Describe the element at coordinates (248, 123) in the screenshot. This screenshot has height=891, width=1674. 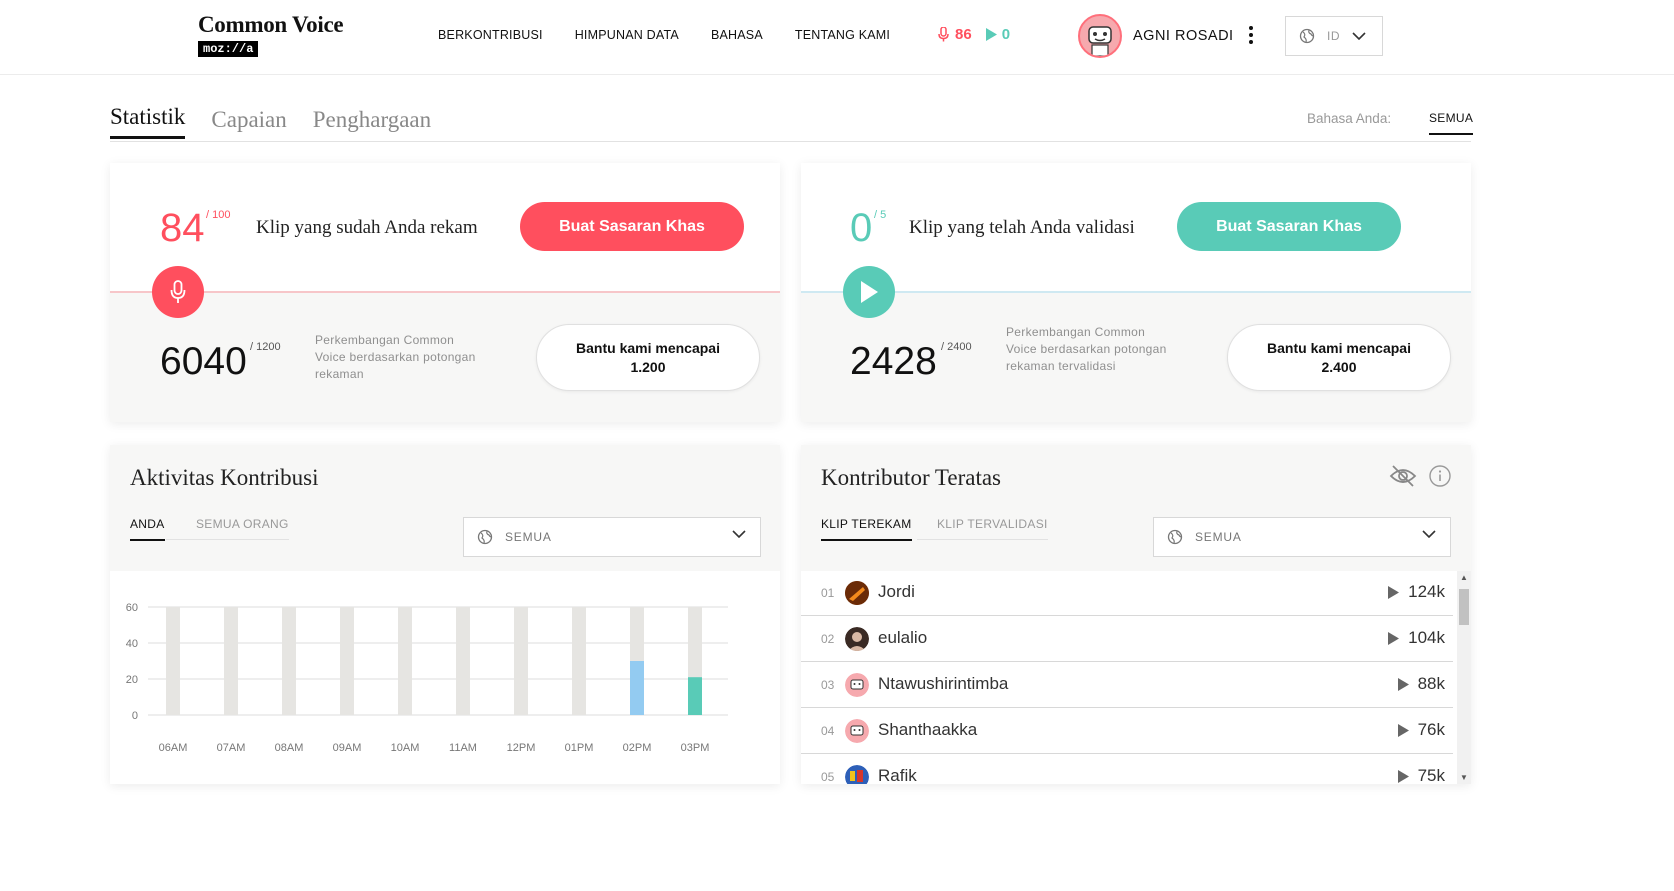
I see `tab-achievements: Capaian` at that location.